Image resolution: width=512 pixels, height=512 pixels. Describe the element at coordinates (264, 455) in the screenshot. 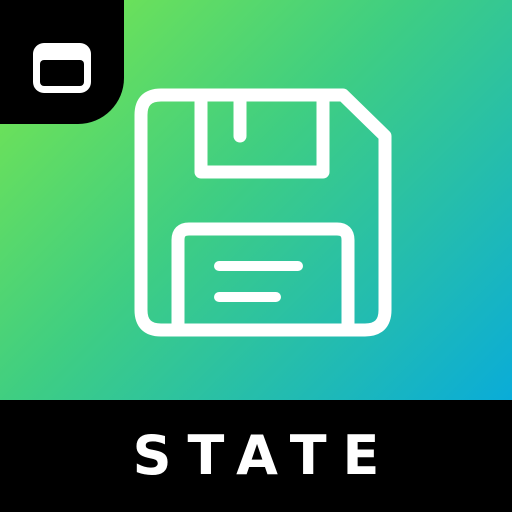

I see `app-label: STATE` at that location.